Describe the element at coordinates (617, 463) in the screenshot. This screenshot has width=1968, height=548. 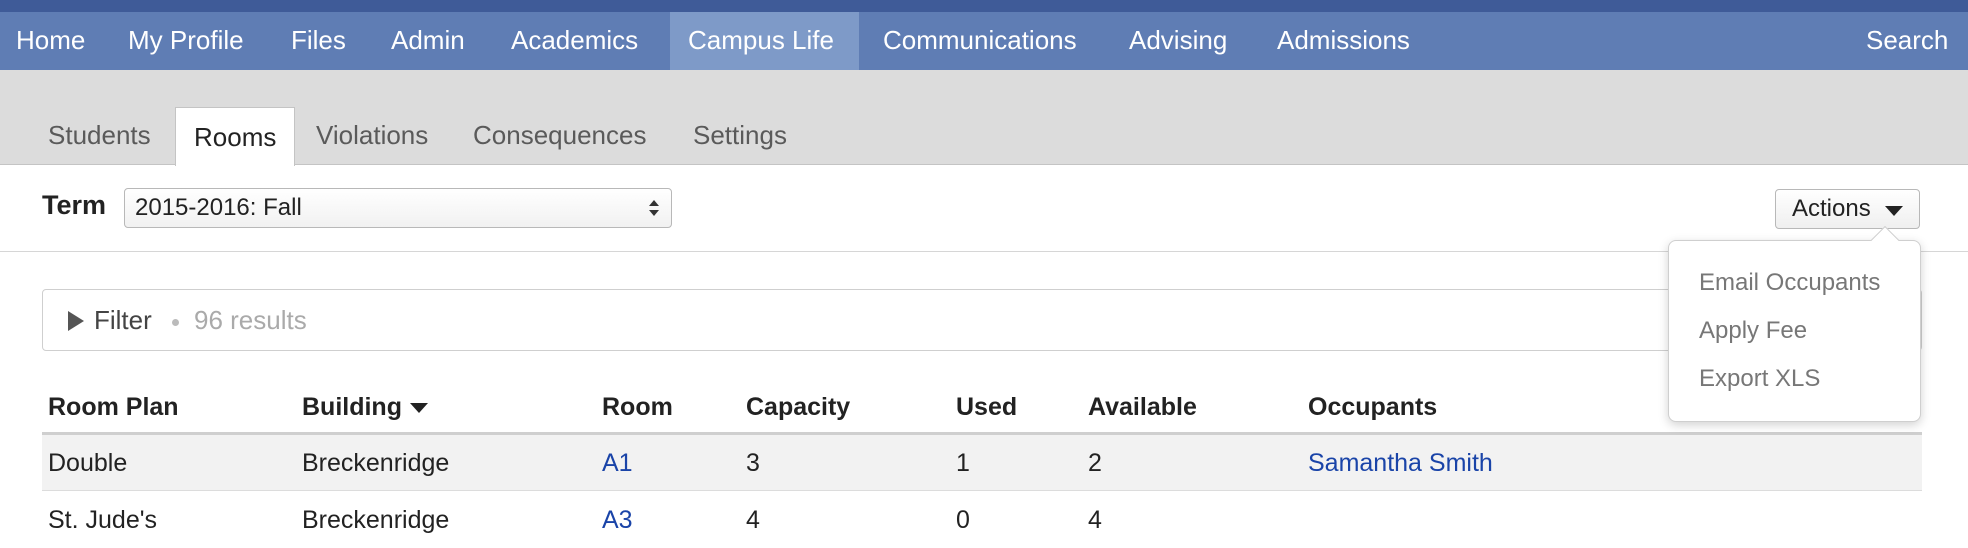
I see `room-link: A1` at that location.